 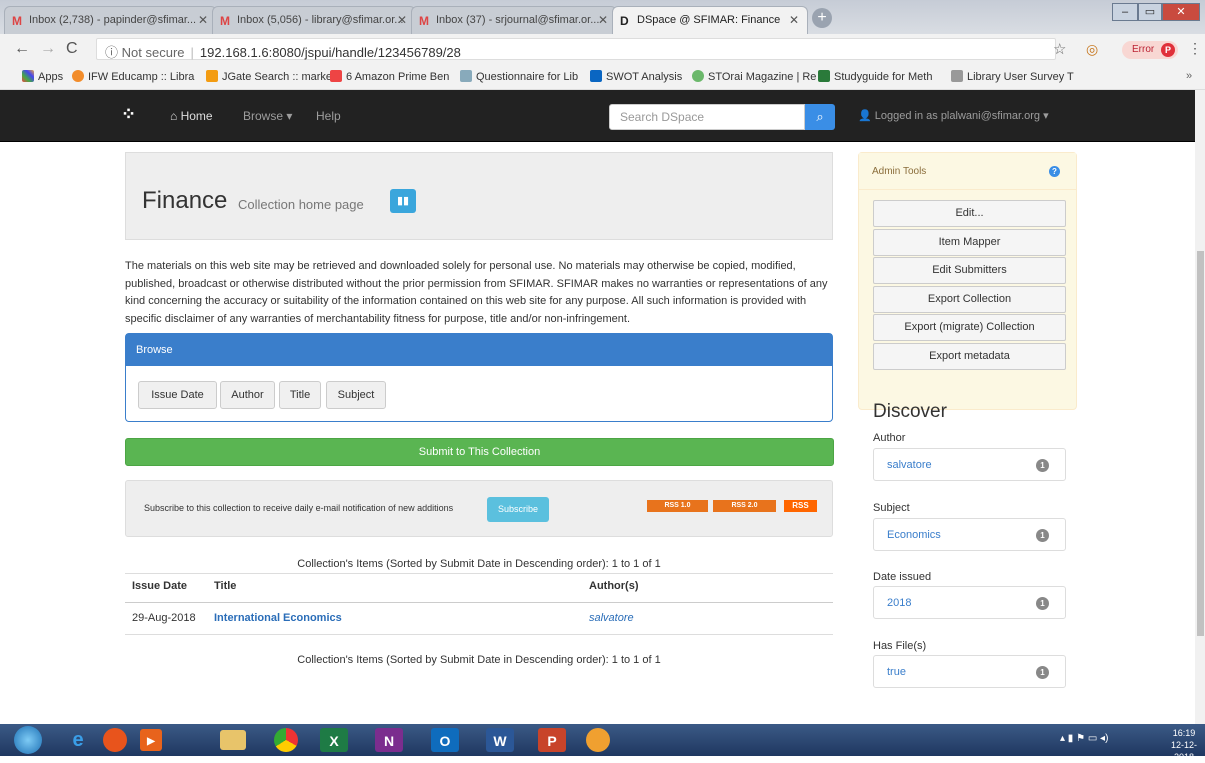 What do you see at coordinates (519, 76) in the screenshot?
I see `bookmark-questionnaire: Questionnaire for Lib` at bounding box center [519, 76].